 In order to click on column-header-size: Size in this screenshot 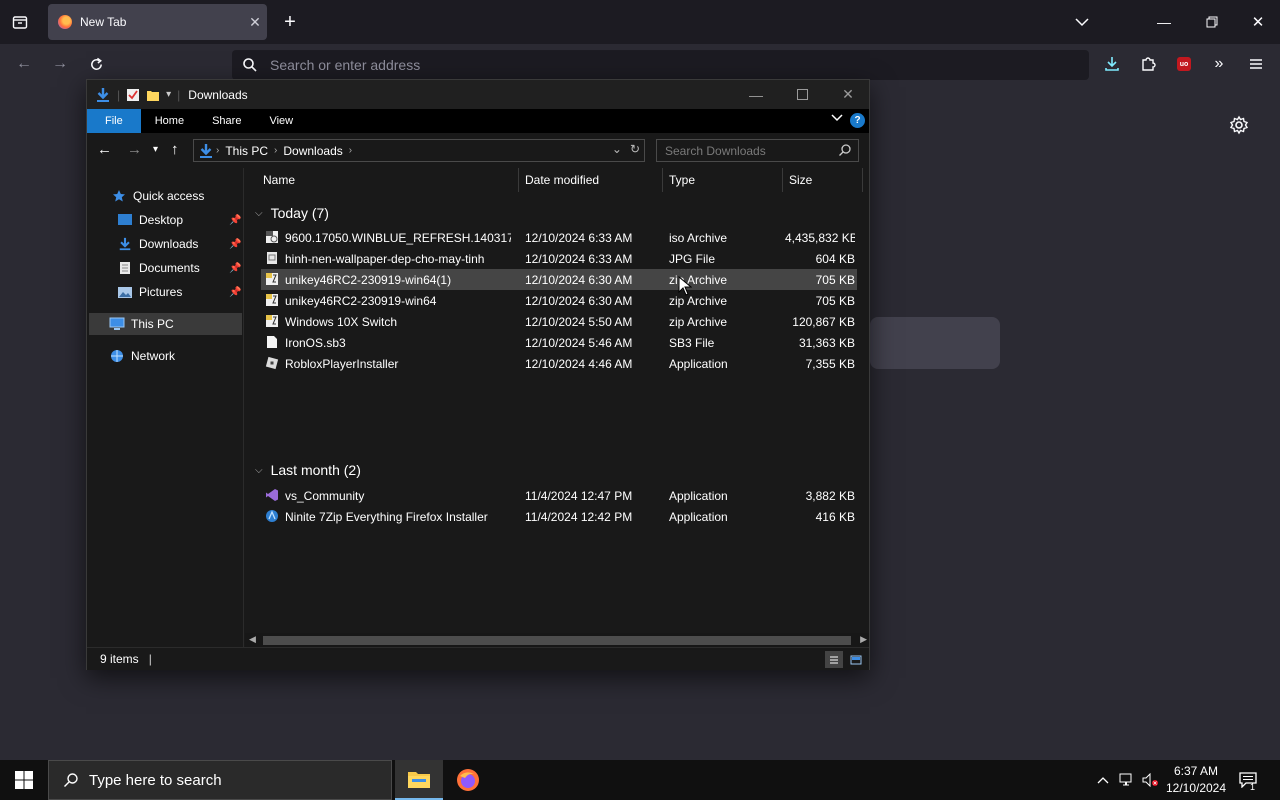, I will do `click(823, 180)`.